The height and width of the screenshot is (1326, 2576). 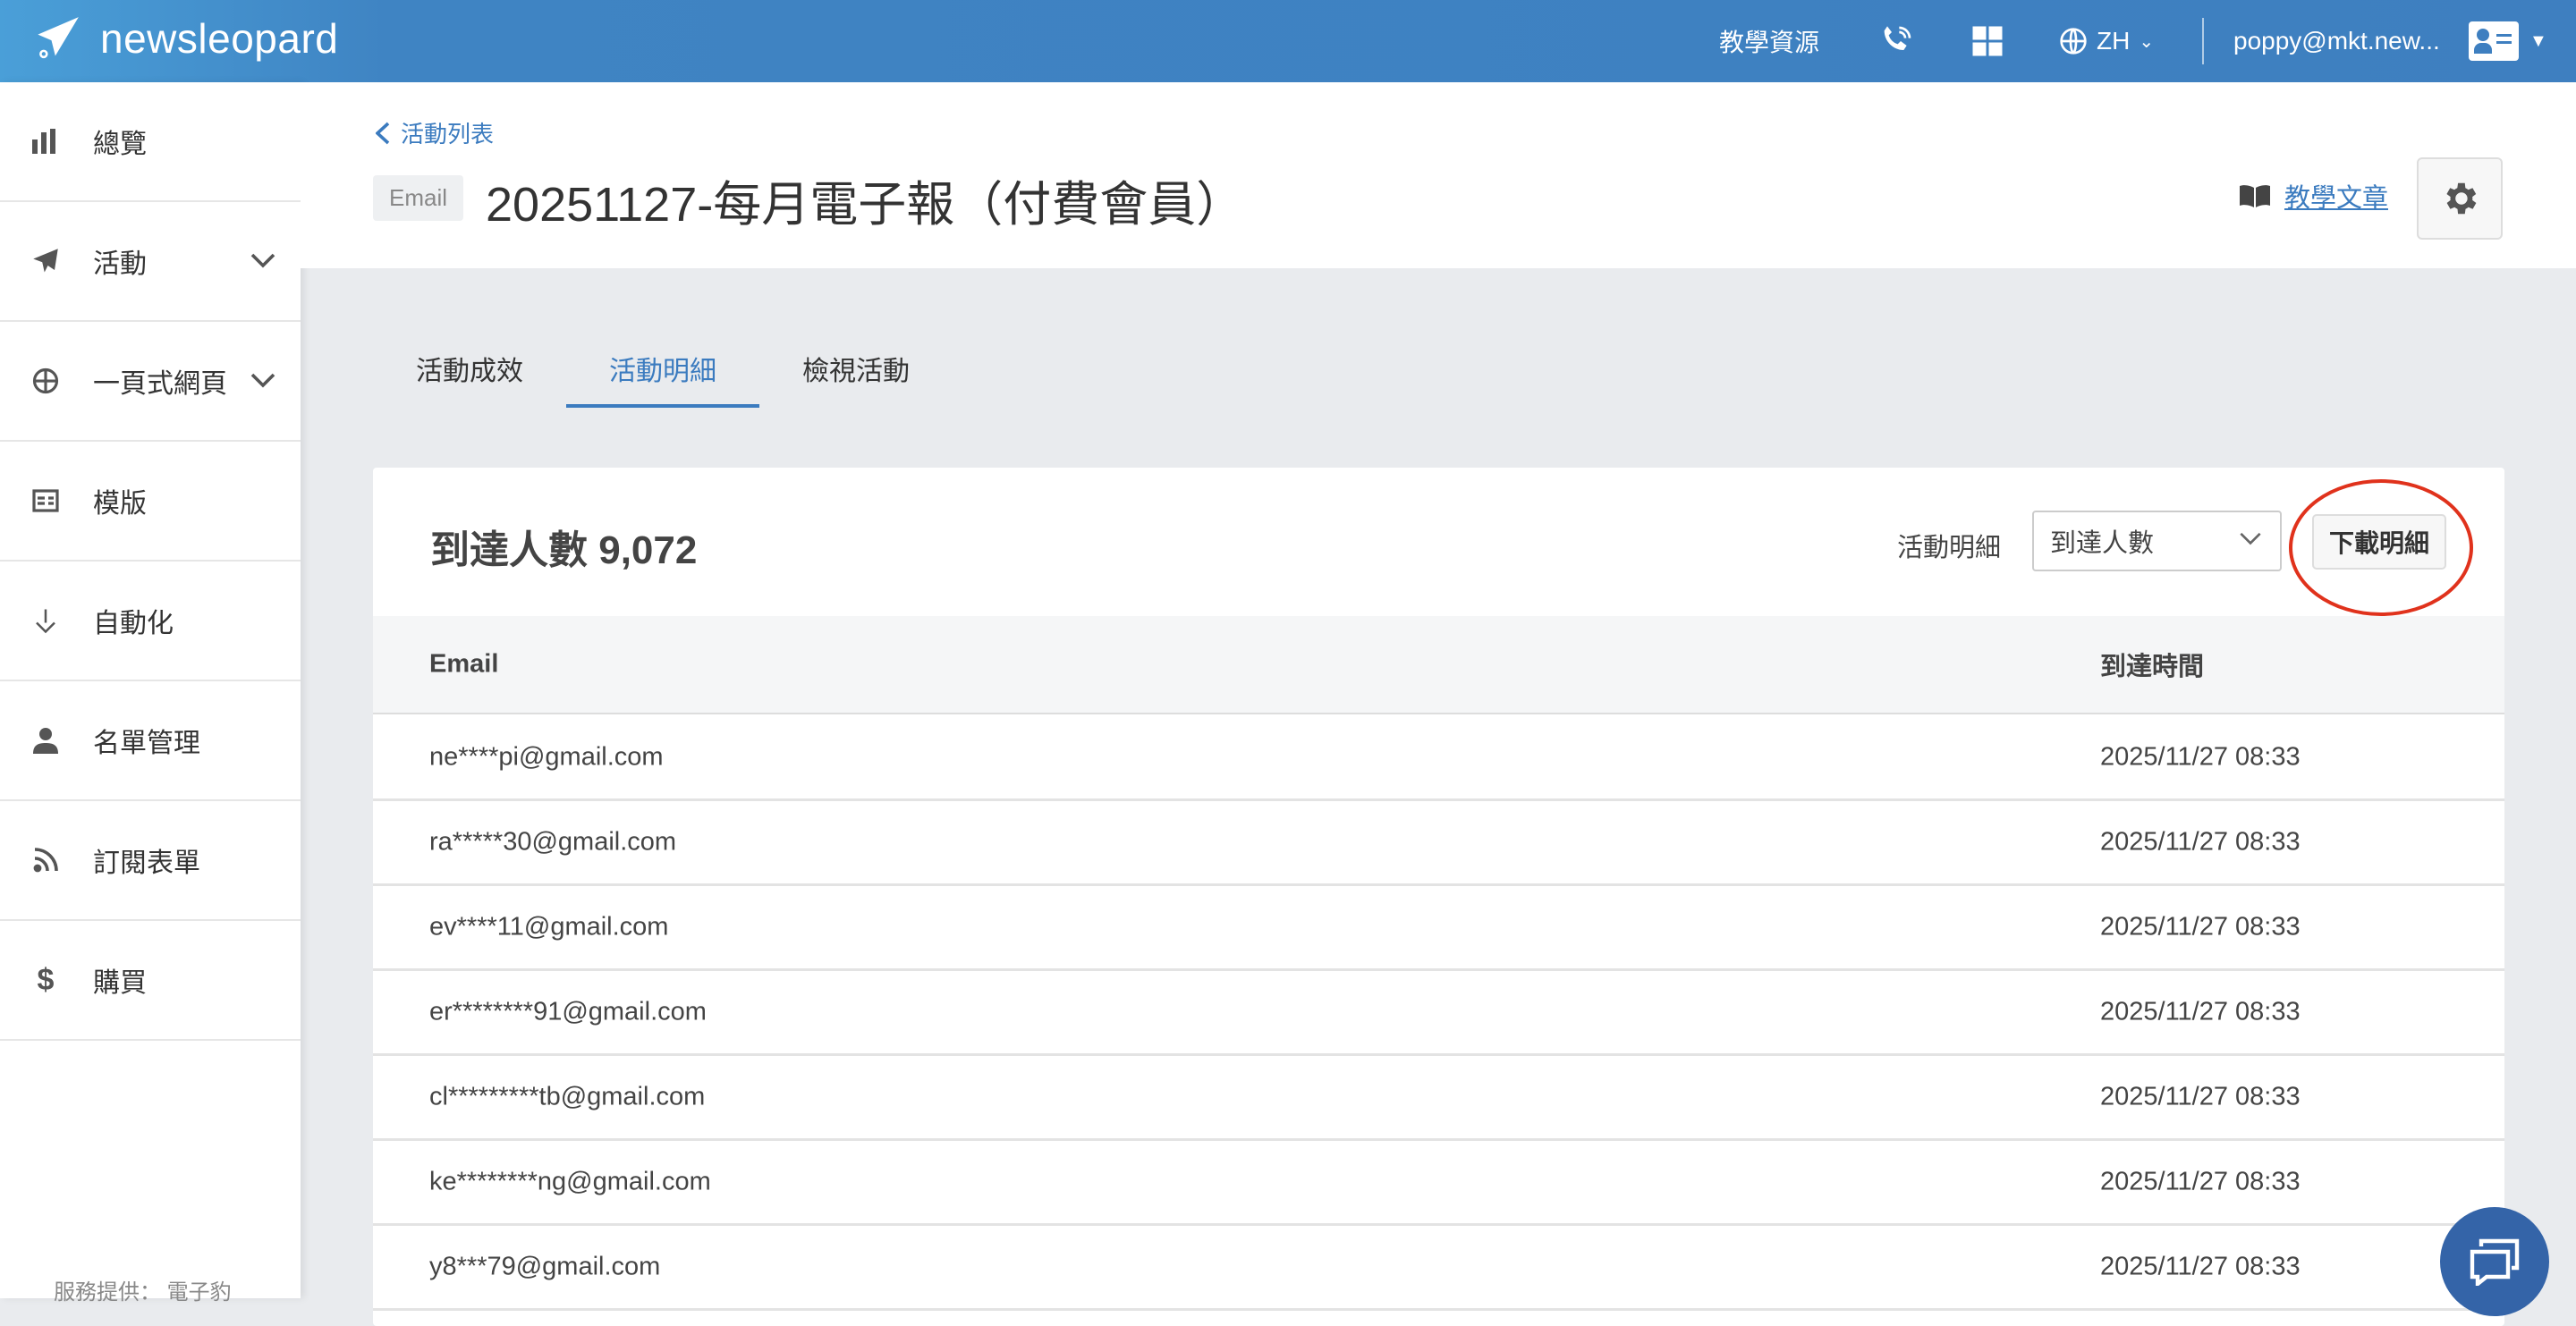 I want to click on column-header-delivered-time: 到達時間, so click(x=2152, y=664).